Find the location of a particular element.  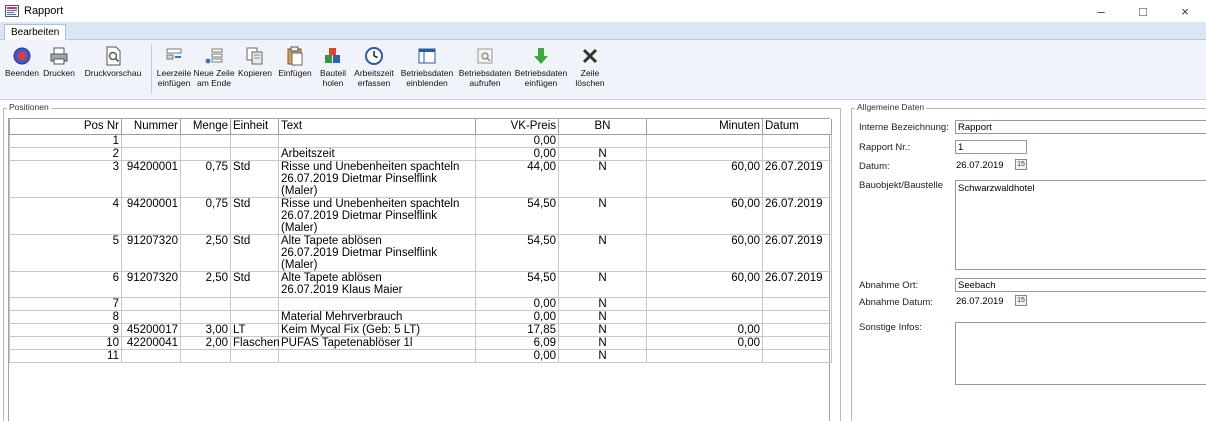

cell-menge: 2,00 is located at coordinates (205, 342).